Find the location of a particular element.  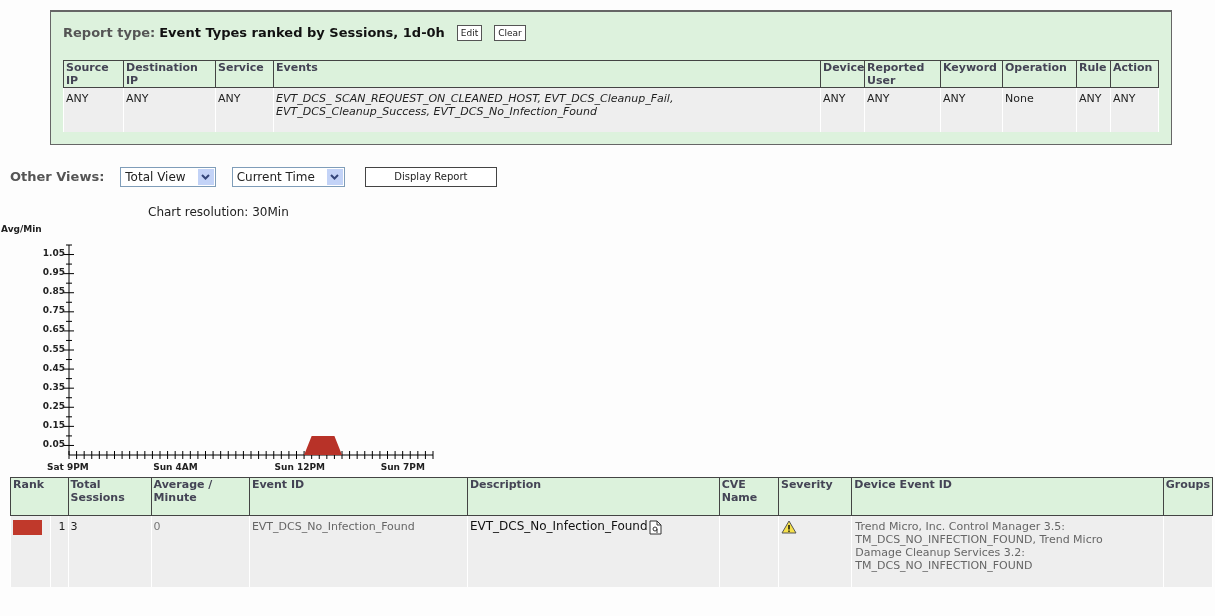

column-header: Action is located at coordinates (1134, 74).